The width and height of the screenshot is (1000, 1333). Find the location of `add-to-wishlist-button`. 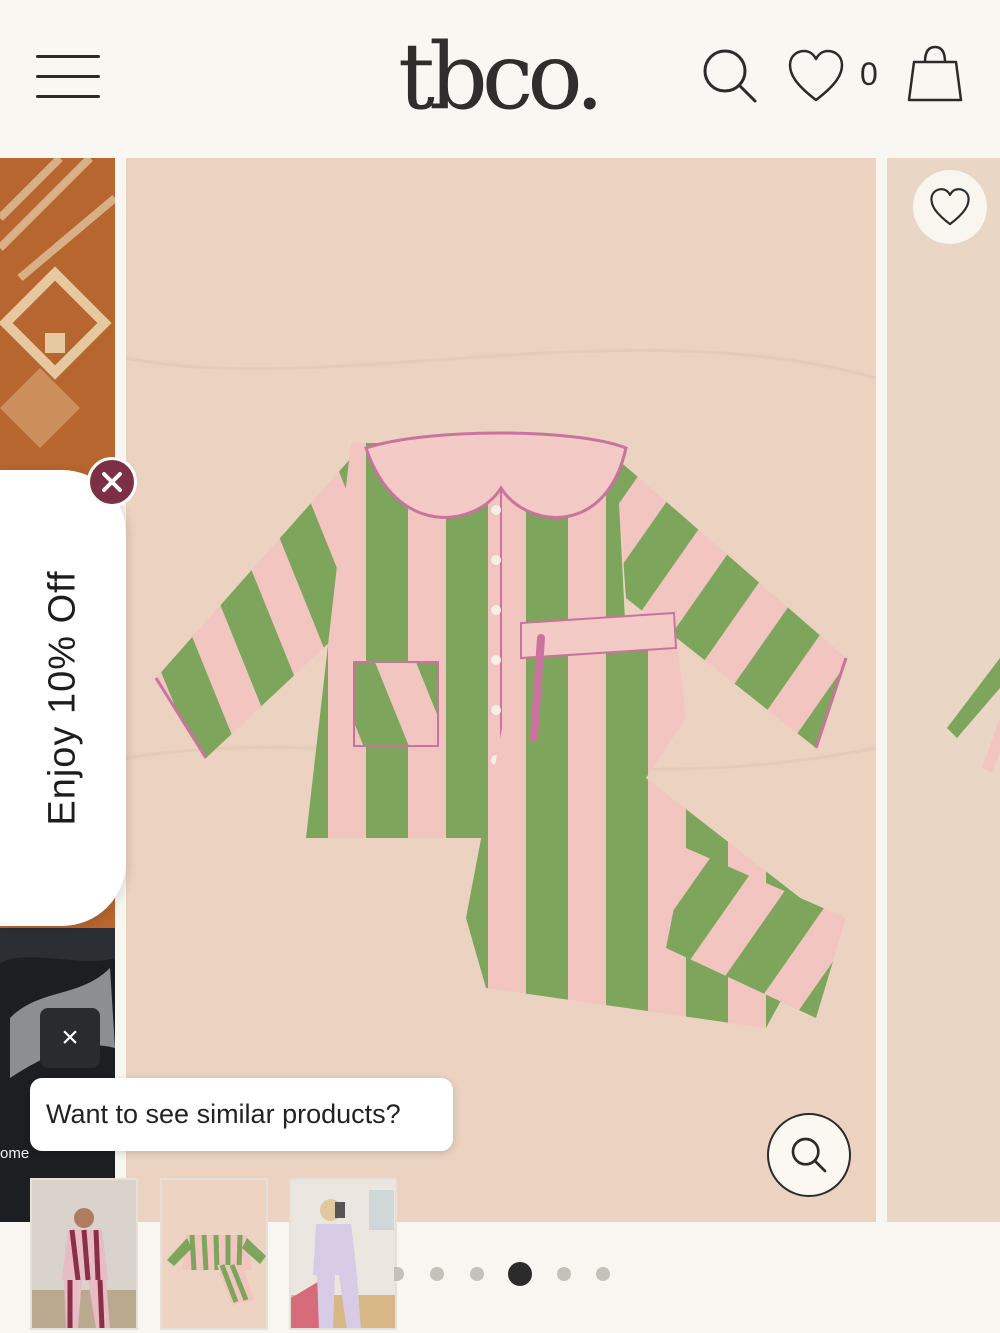

add-to-wishlist-button is located at coordinates (950, 207).